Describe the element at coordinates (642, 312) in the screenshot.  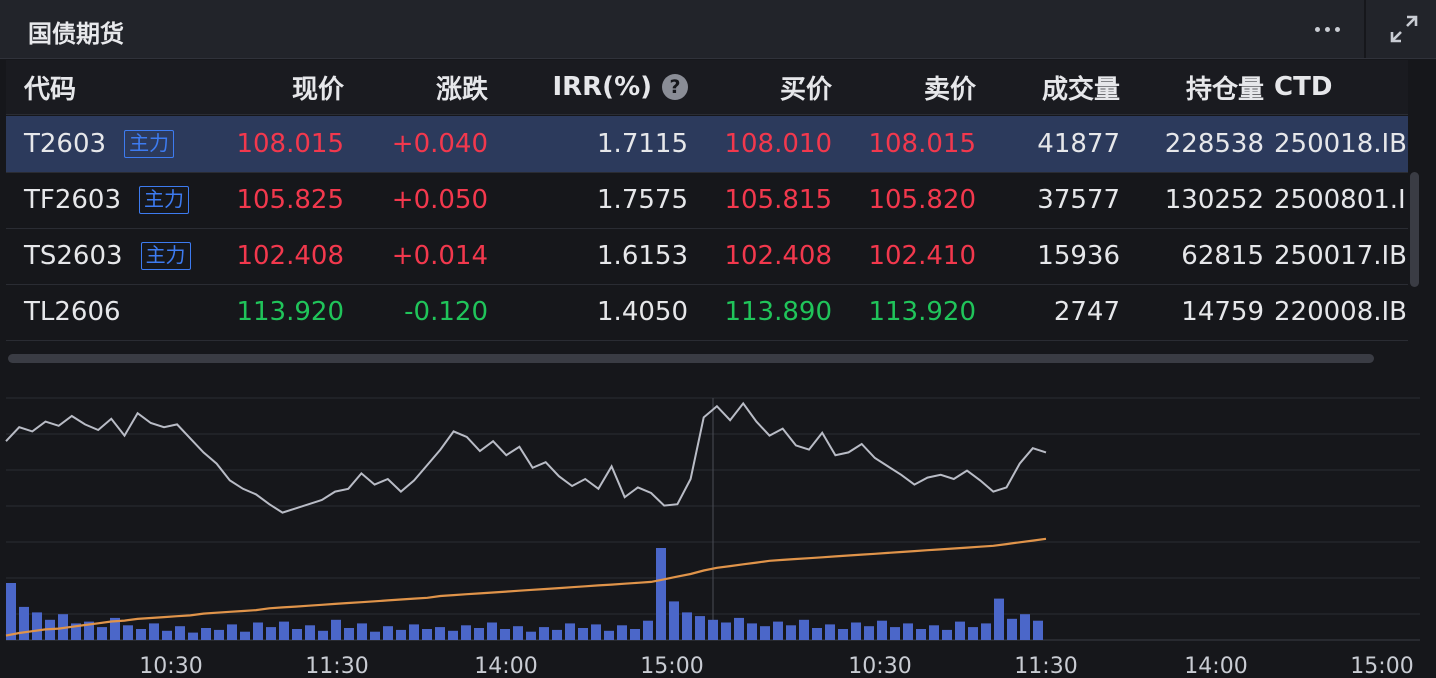
I see `irr-value: 1.4050` at that location.